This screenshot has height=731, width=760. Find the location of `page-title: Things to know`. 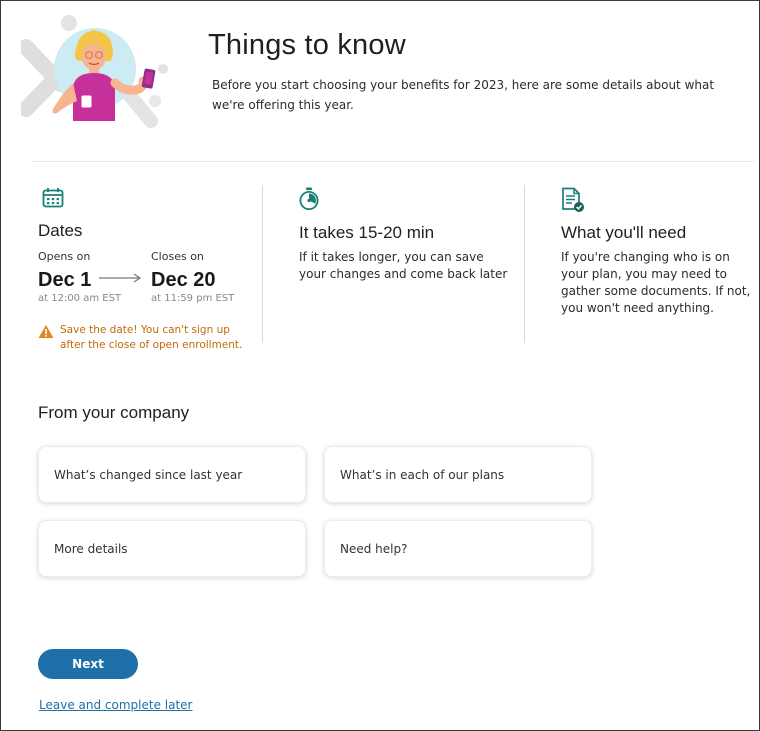

page-title: Things to know is located at coordinates (307, 45).